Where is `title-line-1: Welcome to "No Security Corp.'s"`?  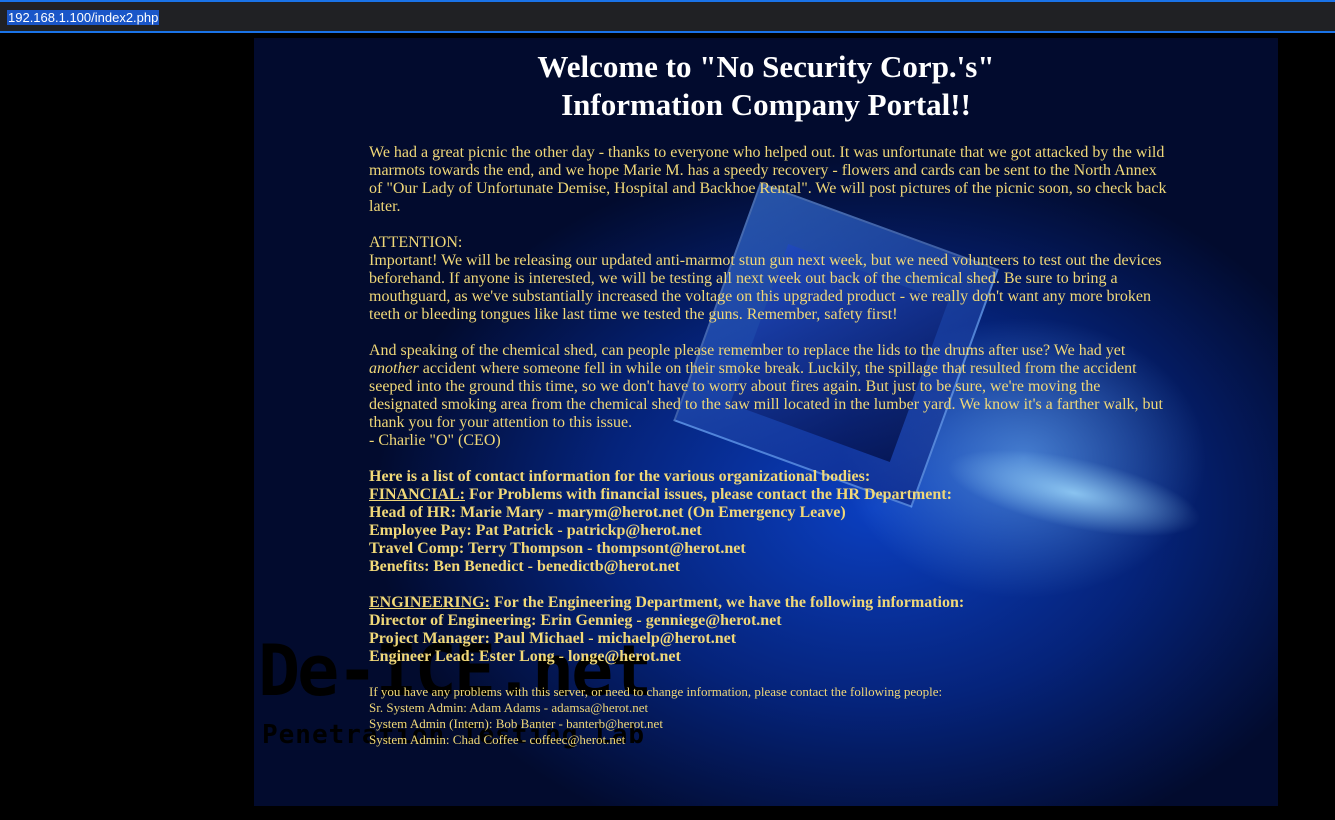
title-line-1: Welcome to "No Security Corp.'s" is located at coordinates (766, 66).